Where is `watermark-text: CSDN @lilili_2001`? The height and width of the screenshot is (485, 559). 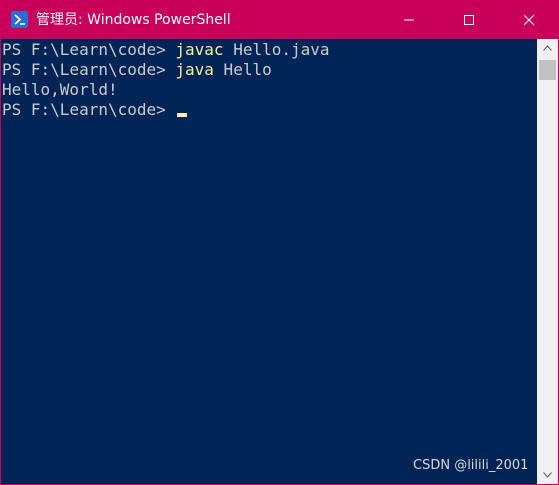
watermark-text: CSDN @lilili_2001 is located at coordinates (471, 465).